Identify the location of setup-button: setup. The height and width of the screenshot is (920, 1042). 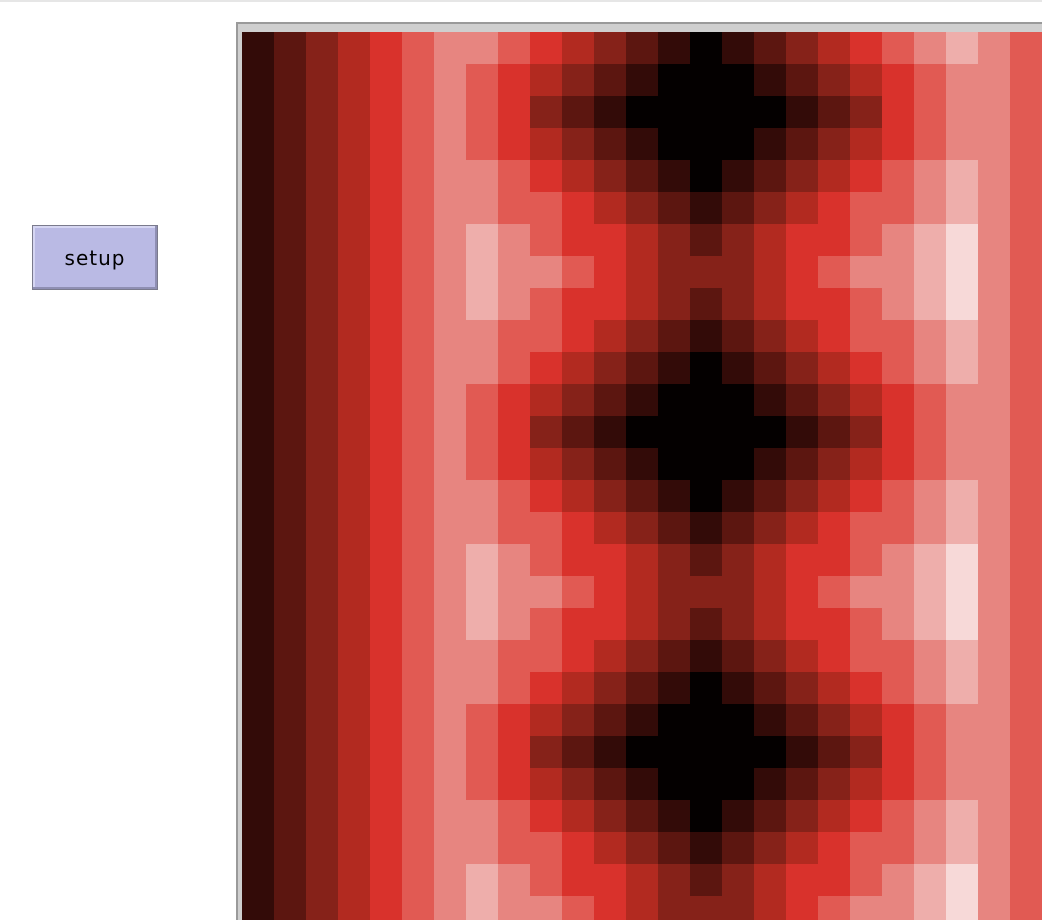
(95, 257).